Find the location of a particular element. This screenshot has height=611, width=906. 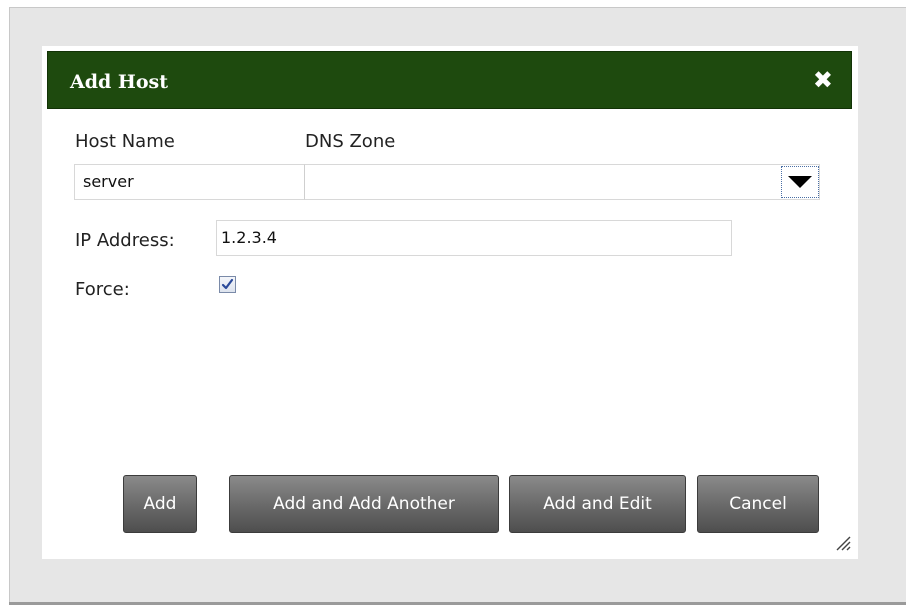

dns-zone-label: DNS Zone is located at coordinates (350, 141).